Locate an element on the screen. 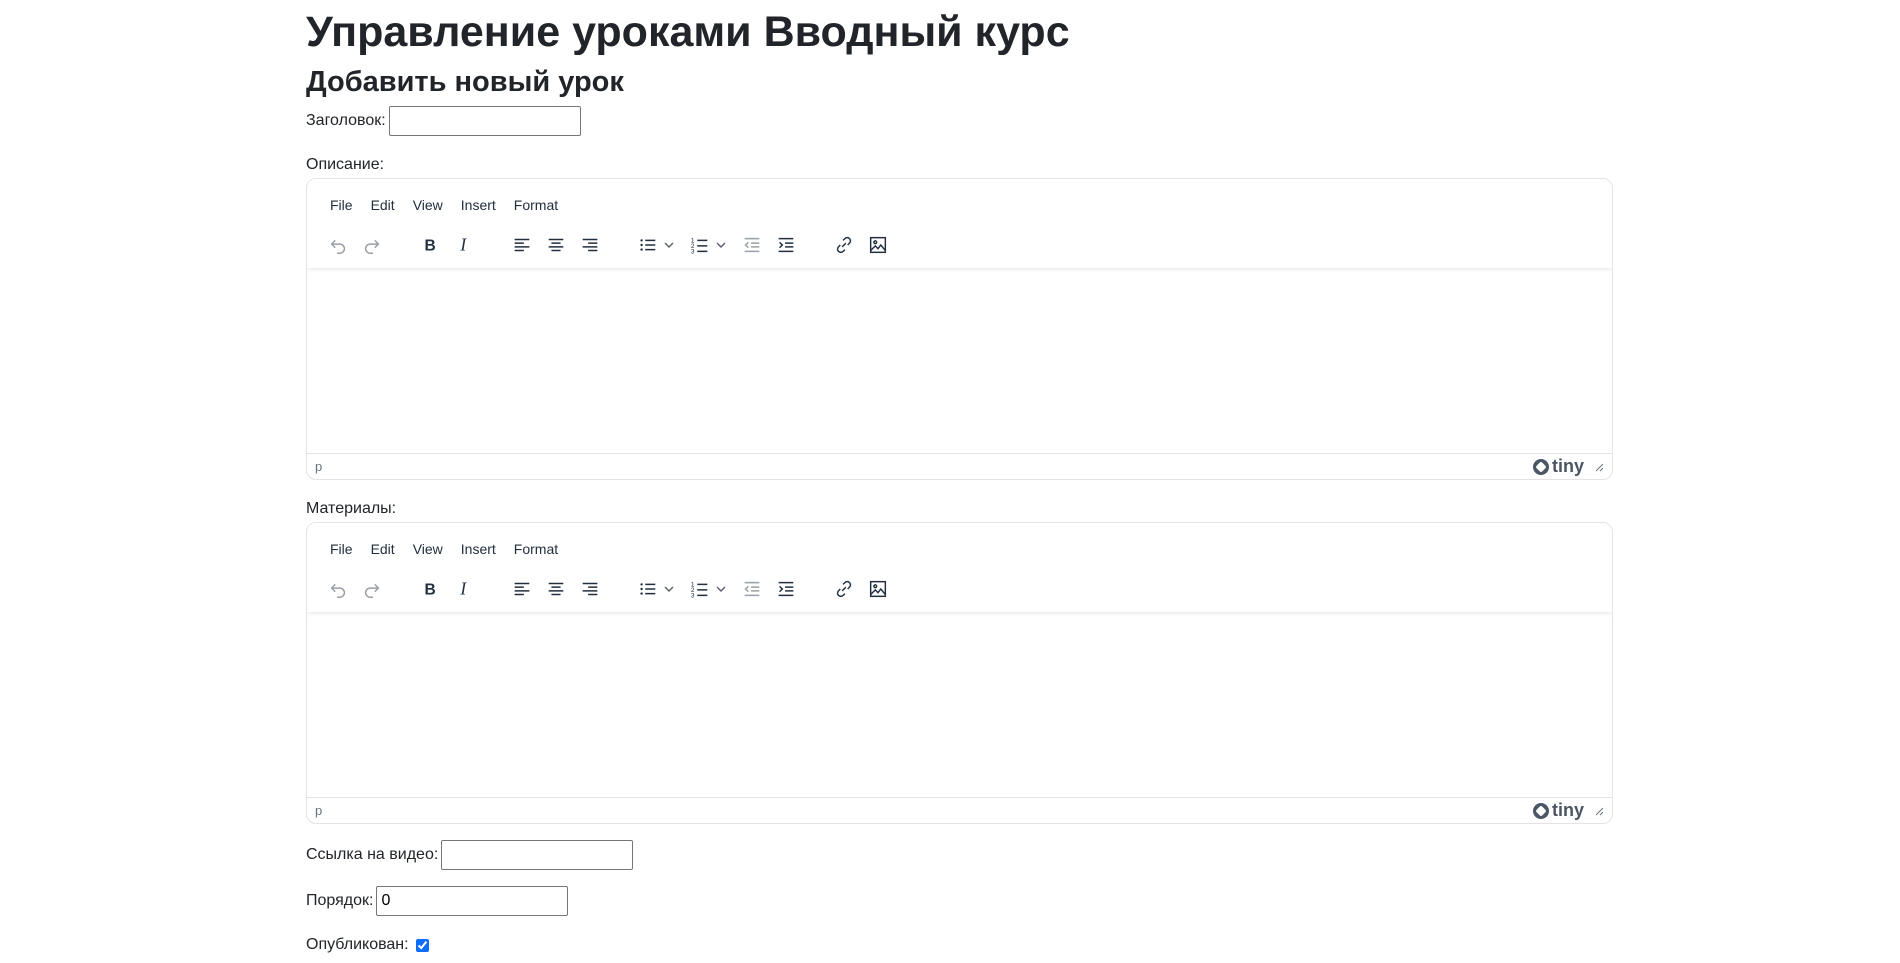 This screenshot has height=963, width=1900. video-row: Ссылка на видео: is located at coordinates (470, 855).